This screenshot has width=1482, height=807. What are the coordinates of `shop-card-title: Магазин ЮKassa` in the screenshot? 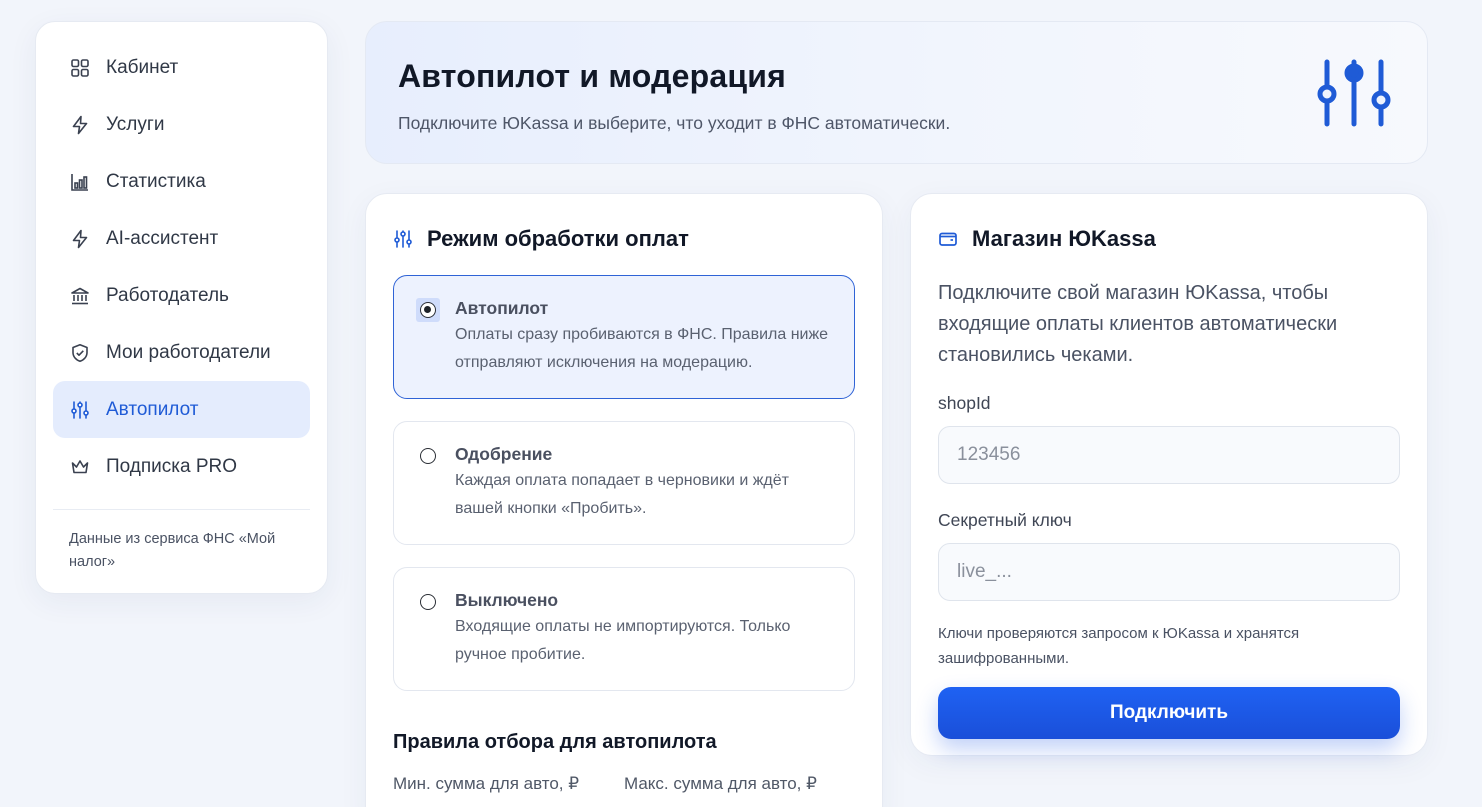 It's located at (1169, 239).